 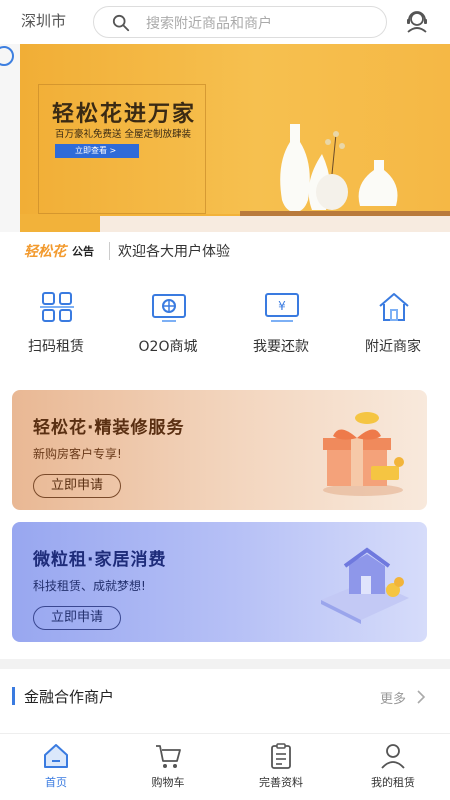 I want to click on tab-my-rentals: 我的租赁, so click(x=393, y=767).